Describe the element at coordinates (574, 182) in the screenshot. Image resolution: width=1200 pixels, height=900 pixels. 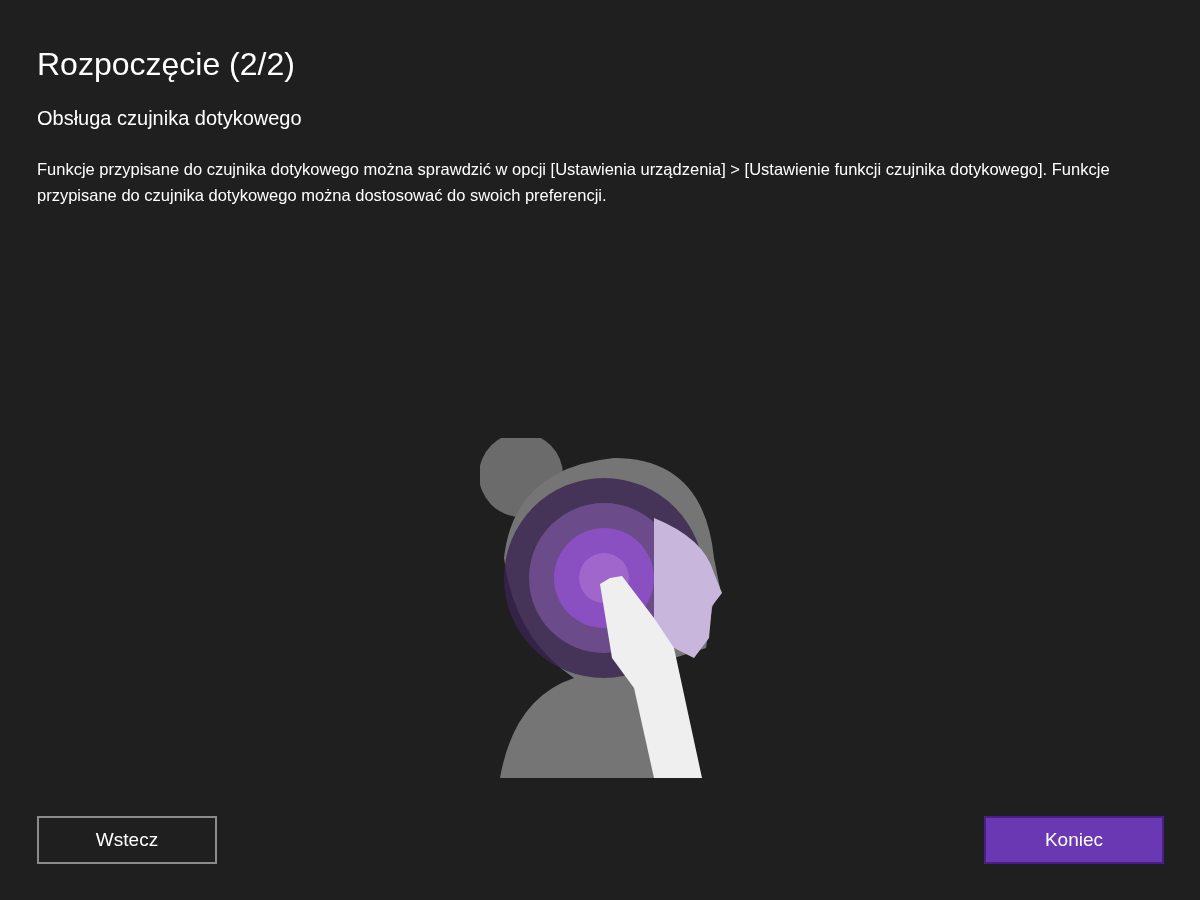
I see `description-text: Funkcje przypisane do czujnika dotykowego można sprawdzić w opcji [Ustawienia urządzenia] > [Ustawienie funkcji czujnika dotykowego]. Funkcje przypisane do czujnika dotykowego można dostosować do swoich preferencji.` at that location.